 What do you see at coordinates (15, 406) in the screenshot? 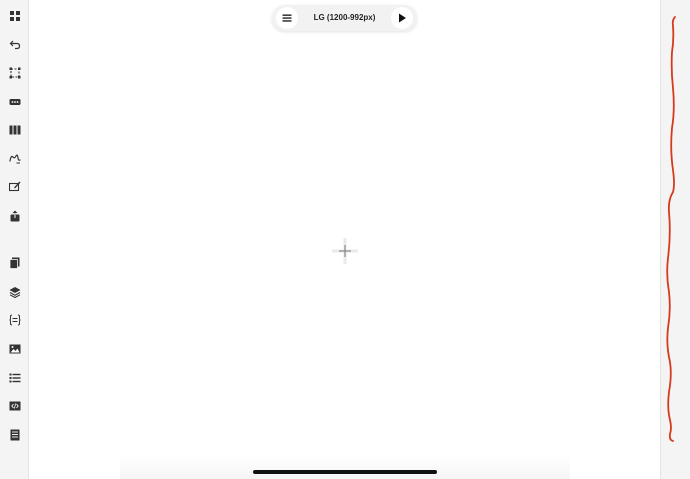
I see `embed-icon` at bounding box center [15, 406].